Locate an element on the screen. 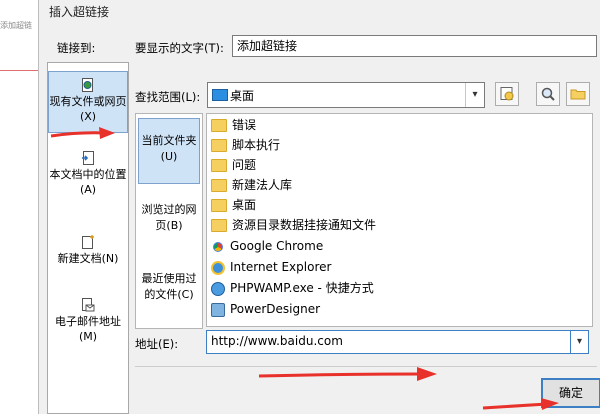 This screenshot has width=600, height=414. file-row-app: Internet Explorer is located at coordinates (271, 267).